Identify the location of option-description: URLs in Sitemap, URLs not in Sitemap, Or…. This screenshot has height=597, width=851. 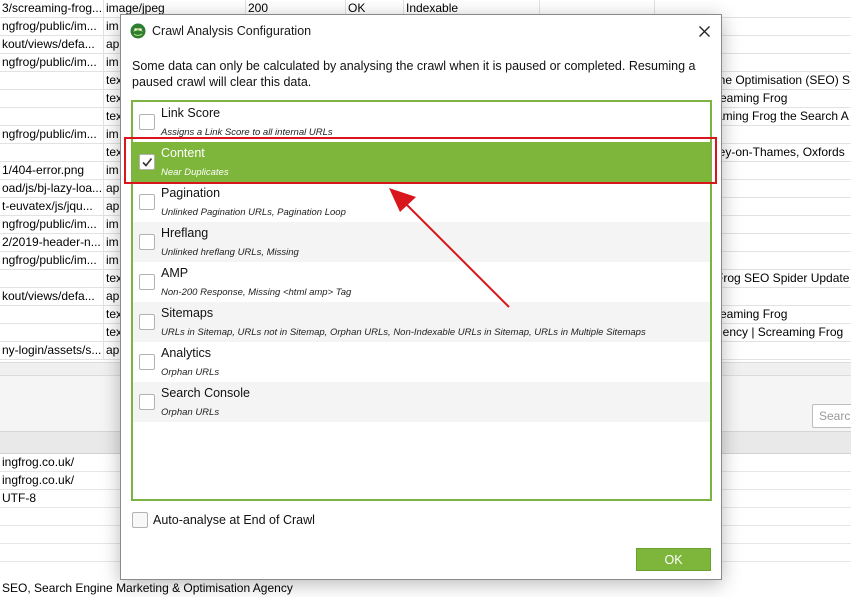
(403, 332).